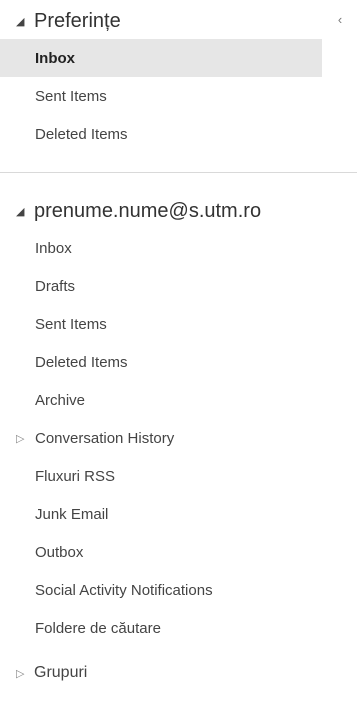  I want to click on favorites-header-label: Preferințe, so click(77, 20).